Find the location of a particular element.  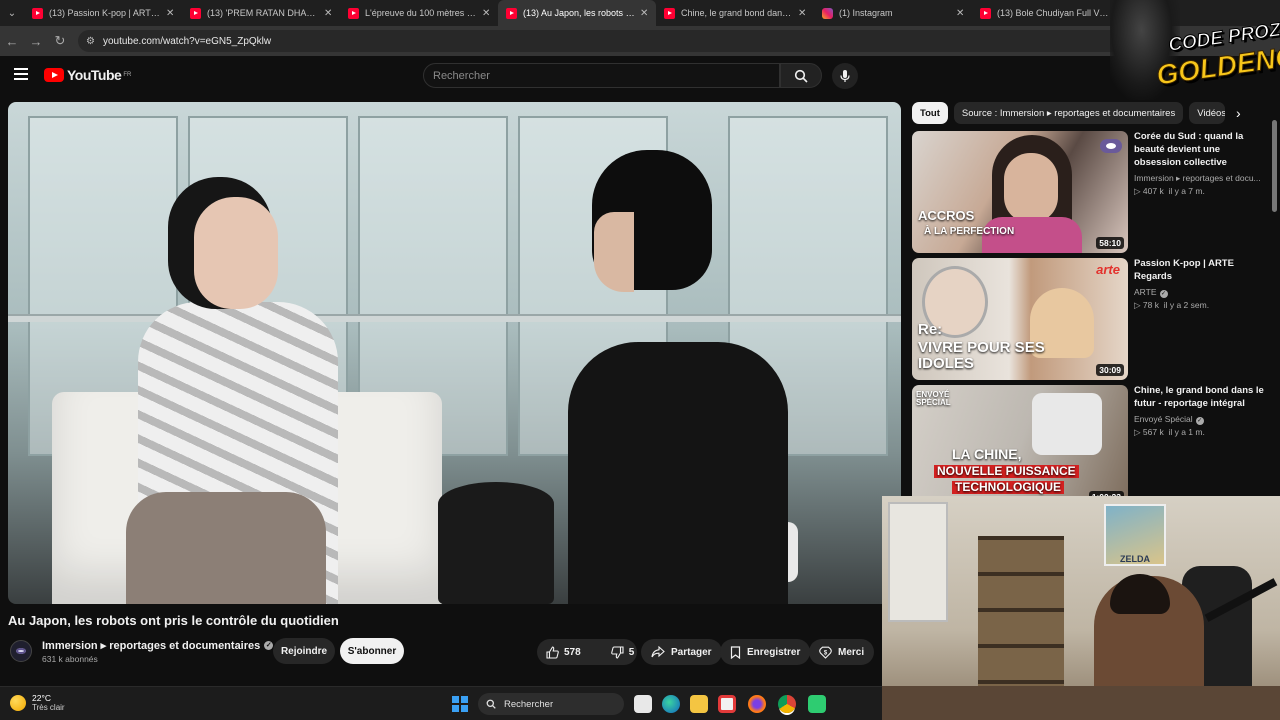

chip-all: Tout is located at coordinates (930, 113).